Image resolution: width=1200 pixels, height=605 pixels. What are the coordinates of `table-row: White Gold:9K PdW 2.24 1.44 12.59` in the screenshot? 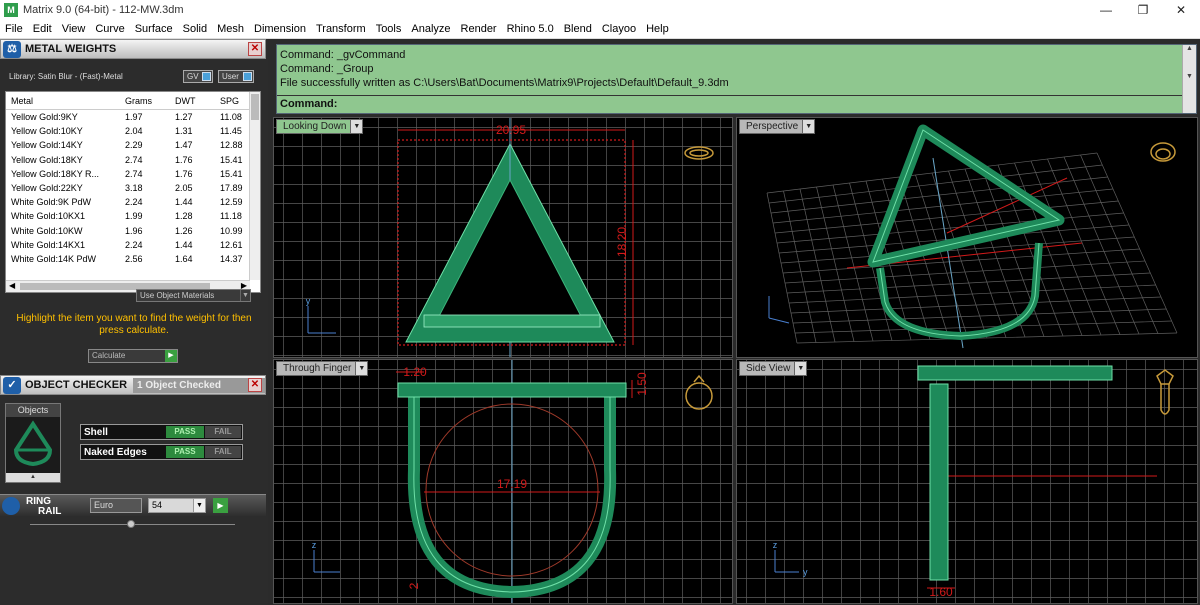 It's located at (128, 203).